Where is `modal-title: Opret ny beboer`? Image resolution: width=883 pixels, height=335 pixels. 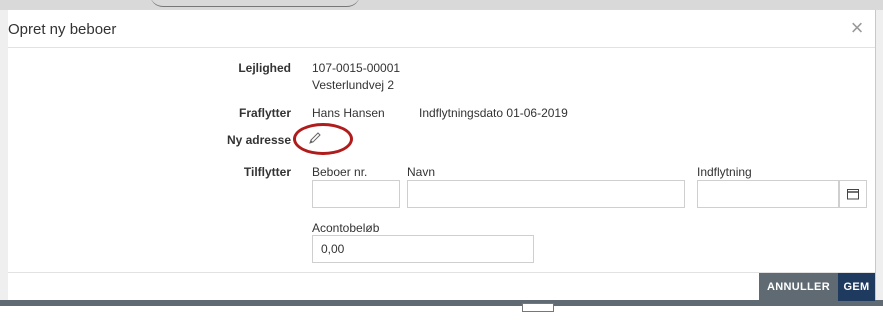
modal-title: Opret ny beboer is located at coordinates (62, 29).